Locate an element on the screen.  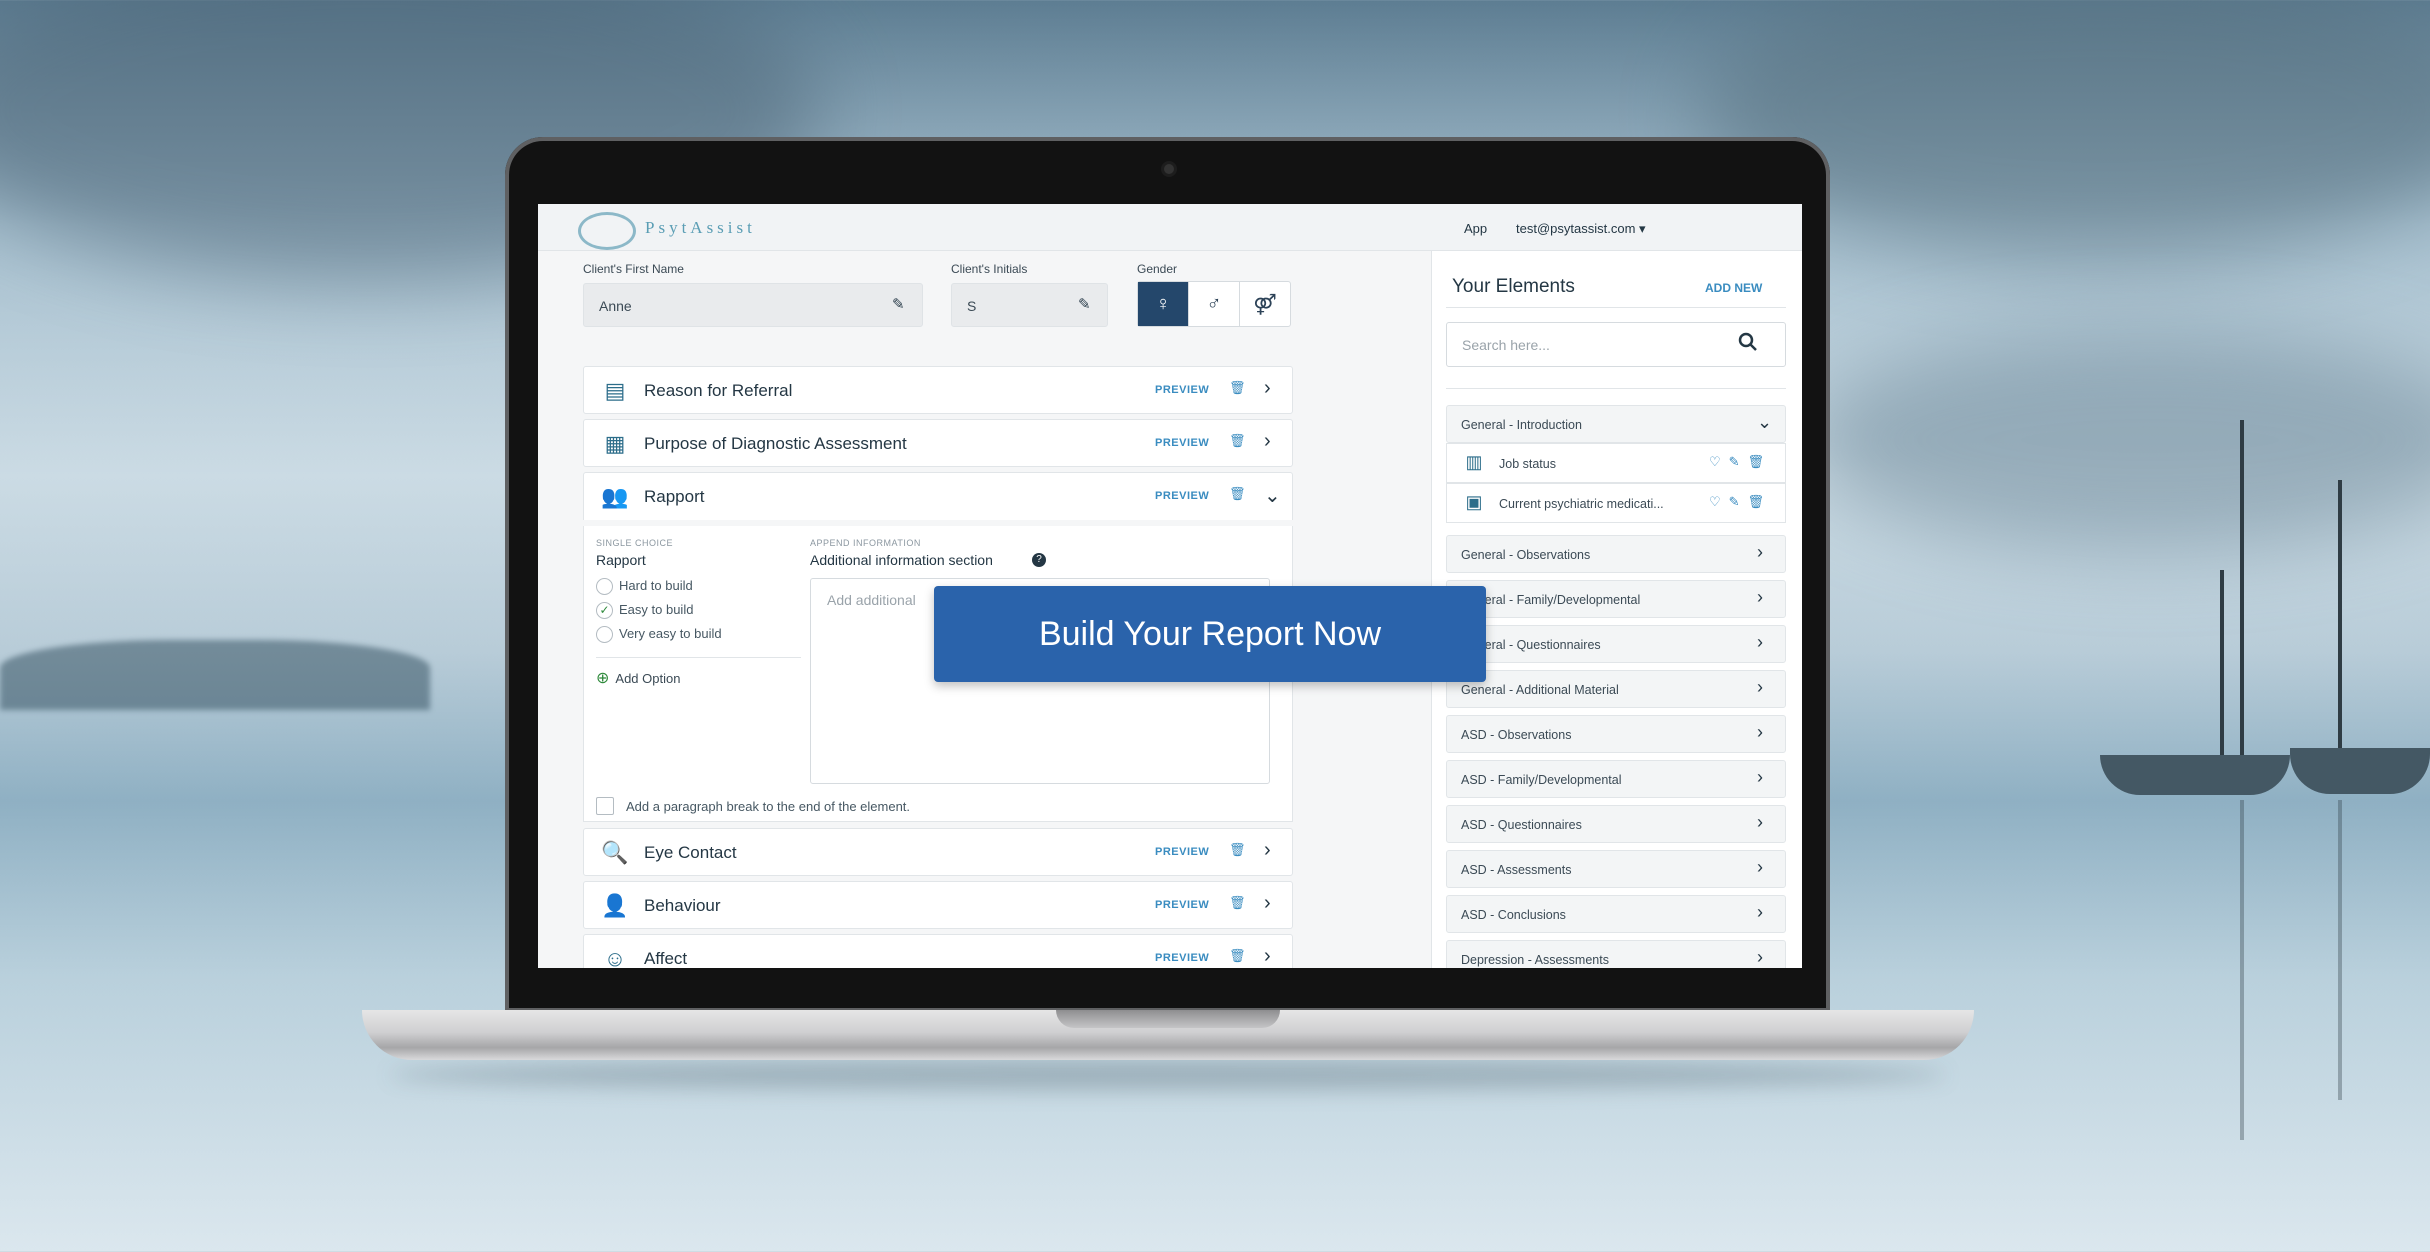
eye-magnifier-icon: 🔍 is located at coordinates (615, 852).